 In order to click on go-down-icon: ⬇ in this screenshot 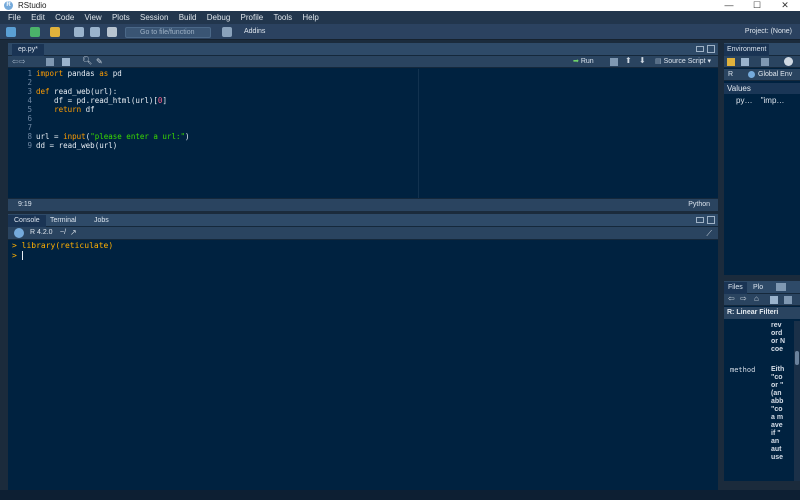, I will do `click(642, 60)`.